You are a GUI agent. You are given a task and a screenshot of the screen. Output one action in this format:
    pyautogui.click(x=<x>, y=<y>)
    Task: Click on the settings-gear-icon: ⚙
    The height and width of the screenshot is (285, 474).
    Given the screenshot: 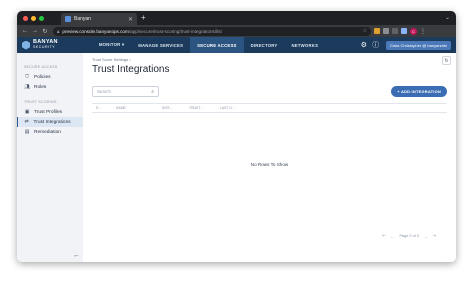 What is the action you would take?
    pyautogui.click(x=364, y=45)
    